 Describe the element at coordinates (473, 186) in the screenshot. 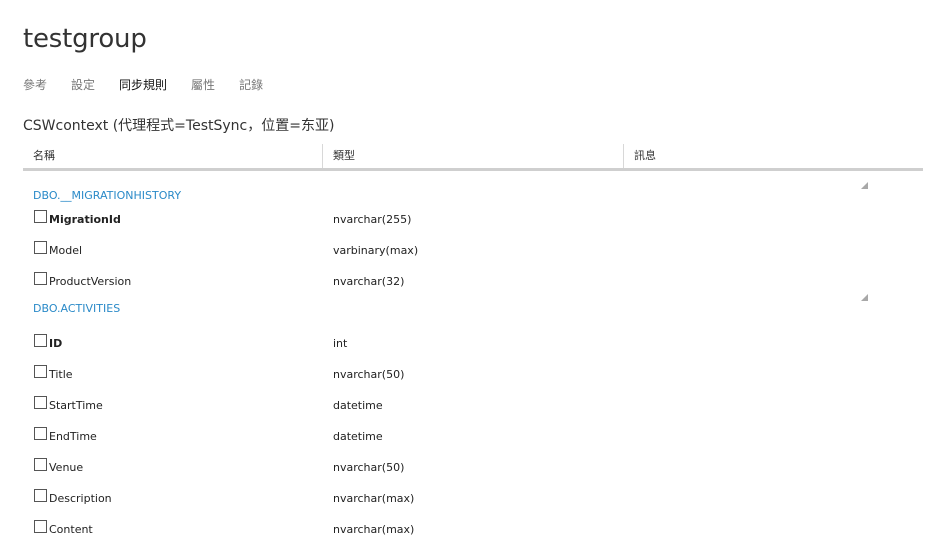

I see `group-row: DBO.__MIGRATIONHISTORY` at that location.